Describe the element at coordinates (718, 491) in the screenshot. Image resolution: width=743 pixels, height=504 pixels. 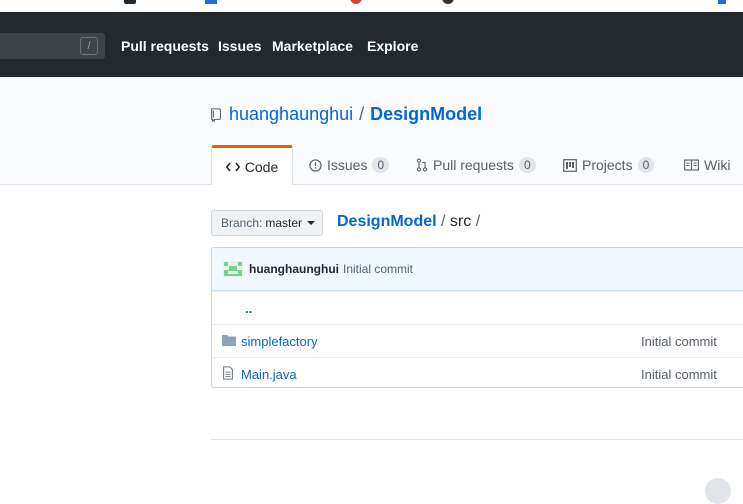
I see `scroll-to-top-button` at that location.